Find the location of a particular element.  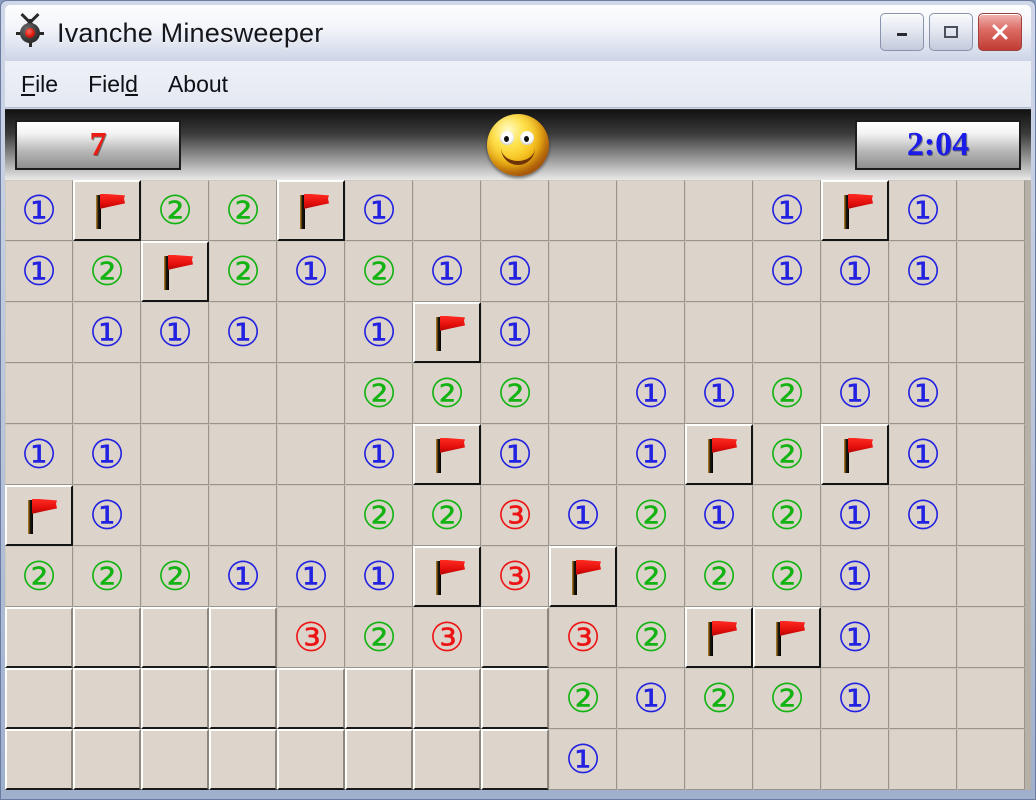

smiley-face-button is located at coordinates (518, 145).